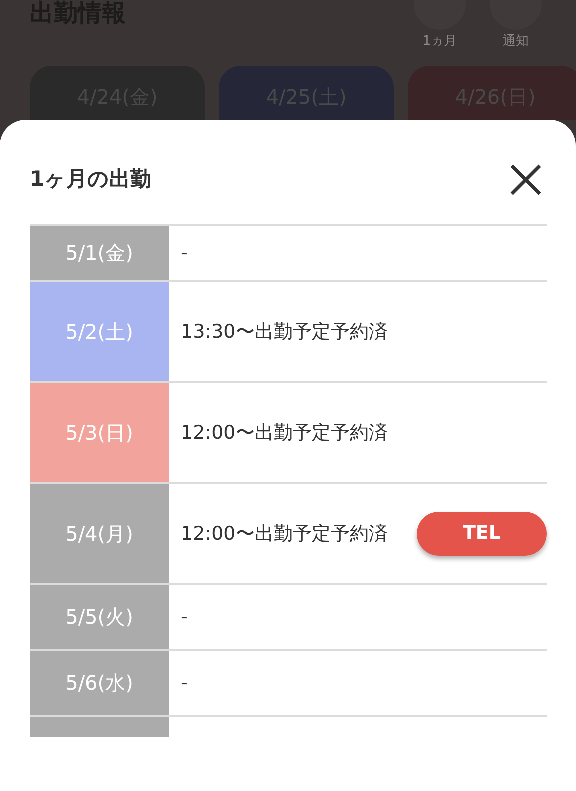 This screenshot has width=576, height=791. I want to click on date-cell: 5/3(日), so click(99, 432).